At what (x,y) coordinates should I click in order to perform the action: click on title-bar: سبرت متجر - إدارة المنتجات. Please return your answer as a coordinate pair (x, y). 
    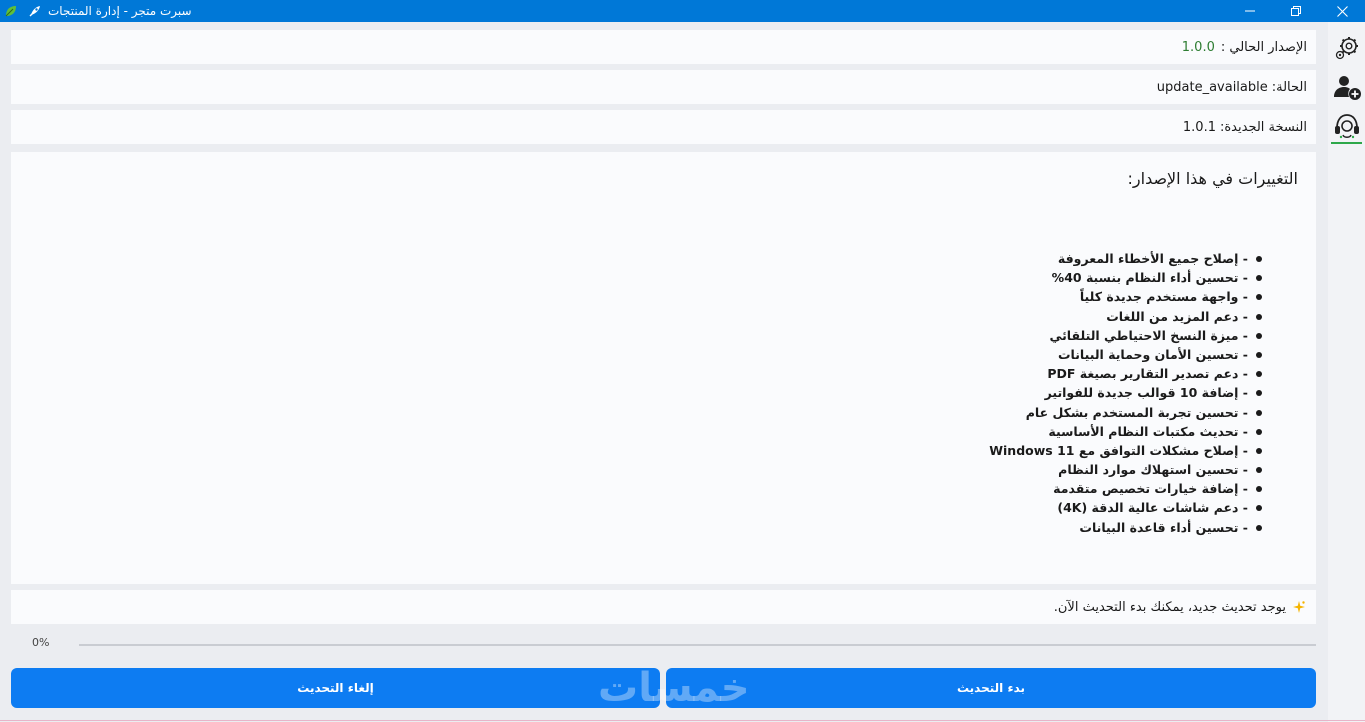
    Looking at the image, I should click on (682, 11).